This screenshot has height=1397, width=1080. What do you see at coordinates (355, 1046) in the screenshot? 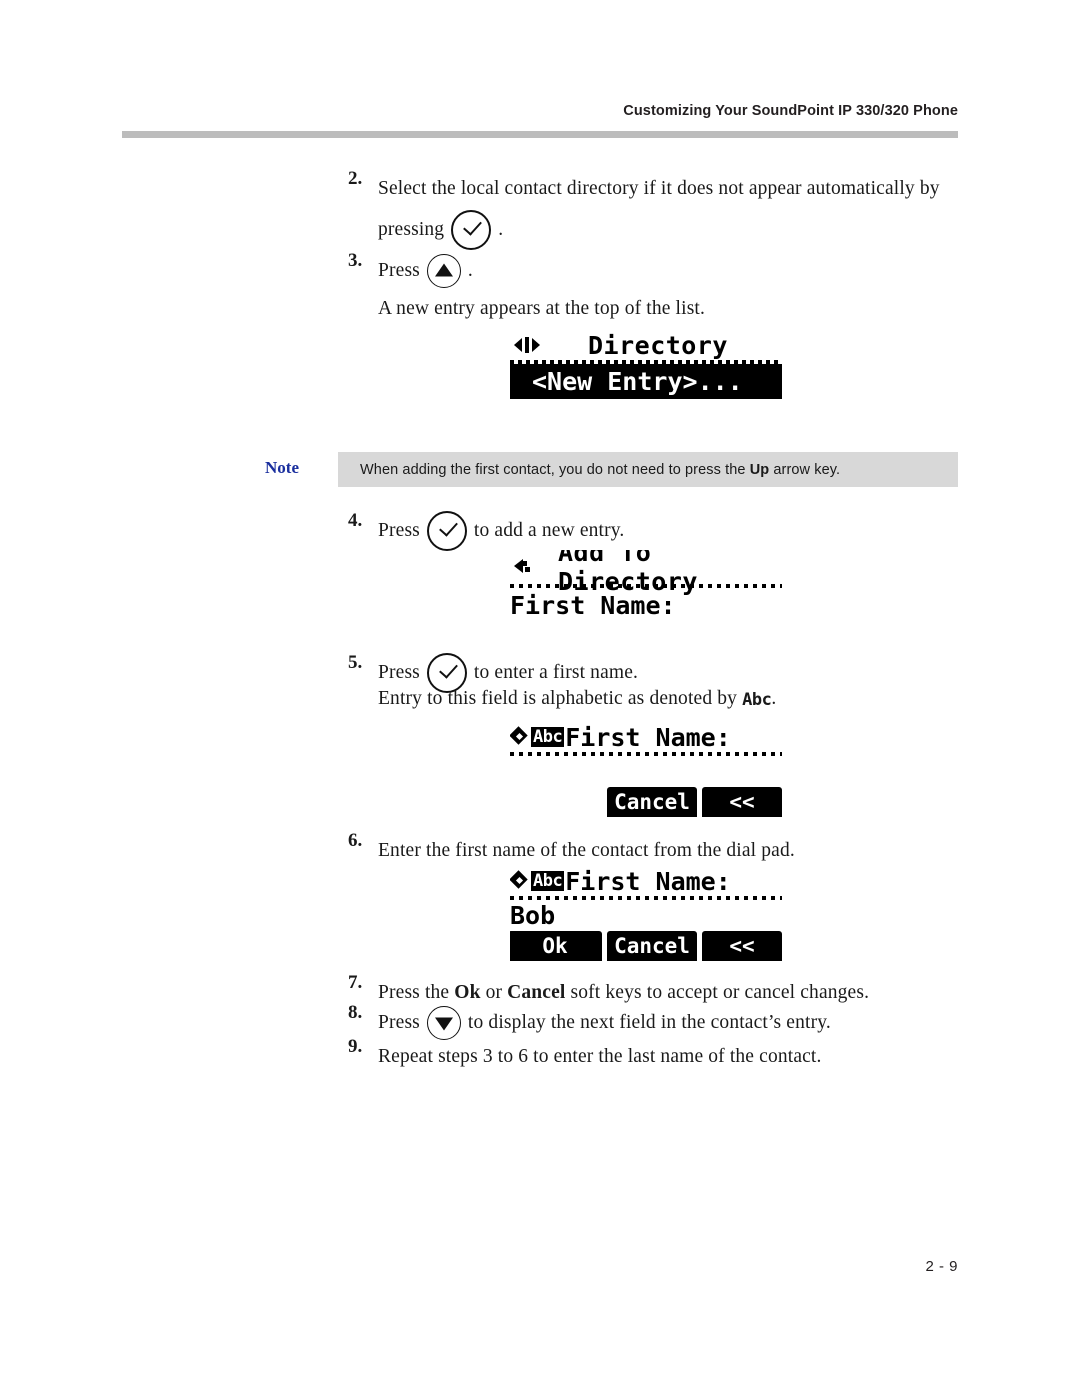
I see `step-number: 9.` at bounding box center [355, 1046].